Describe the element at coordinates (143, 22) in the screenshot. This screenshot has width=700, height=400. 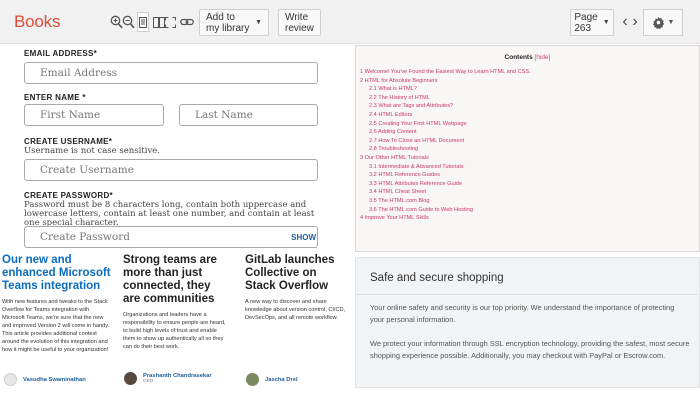
I see `single-page-view-icon` at that location.